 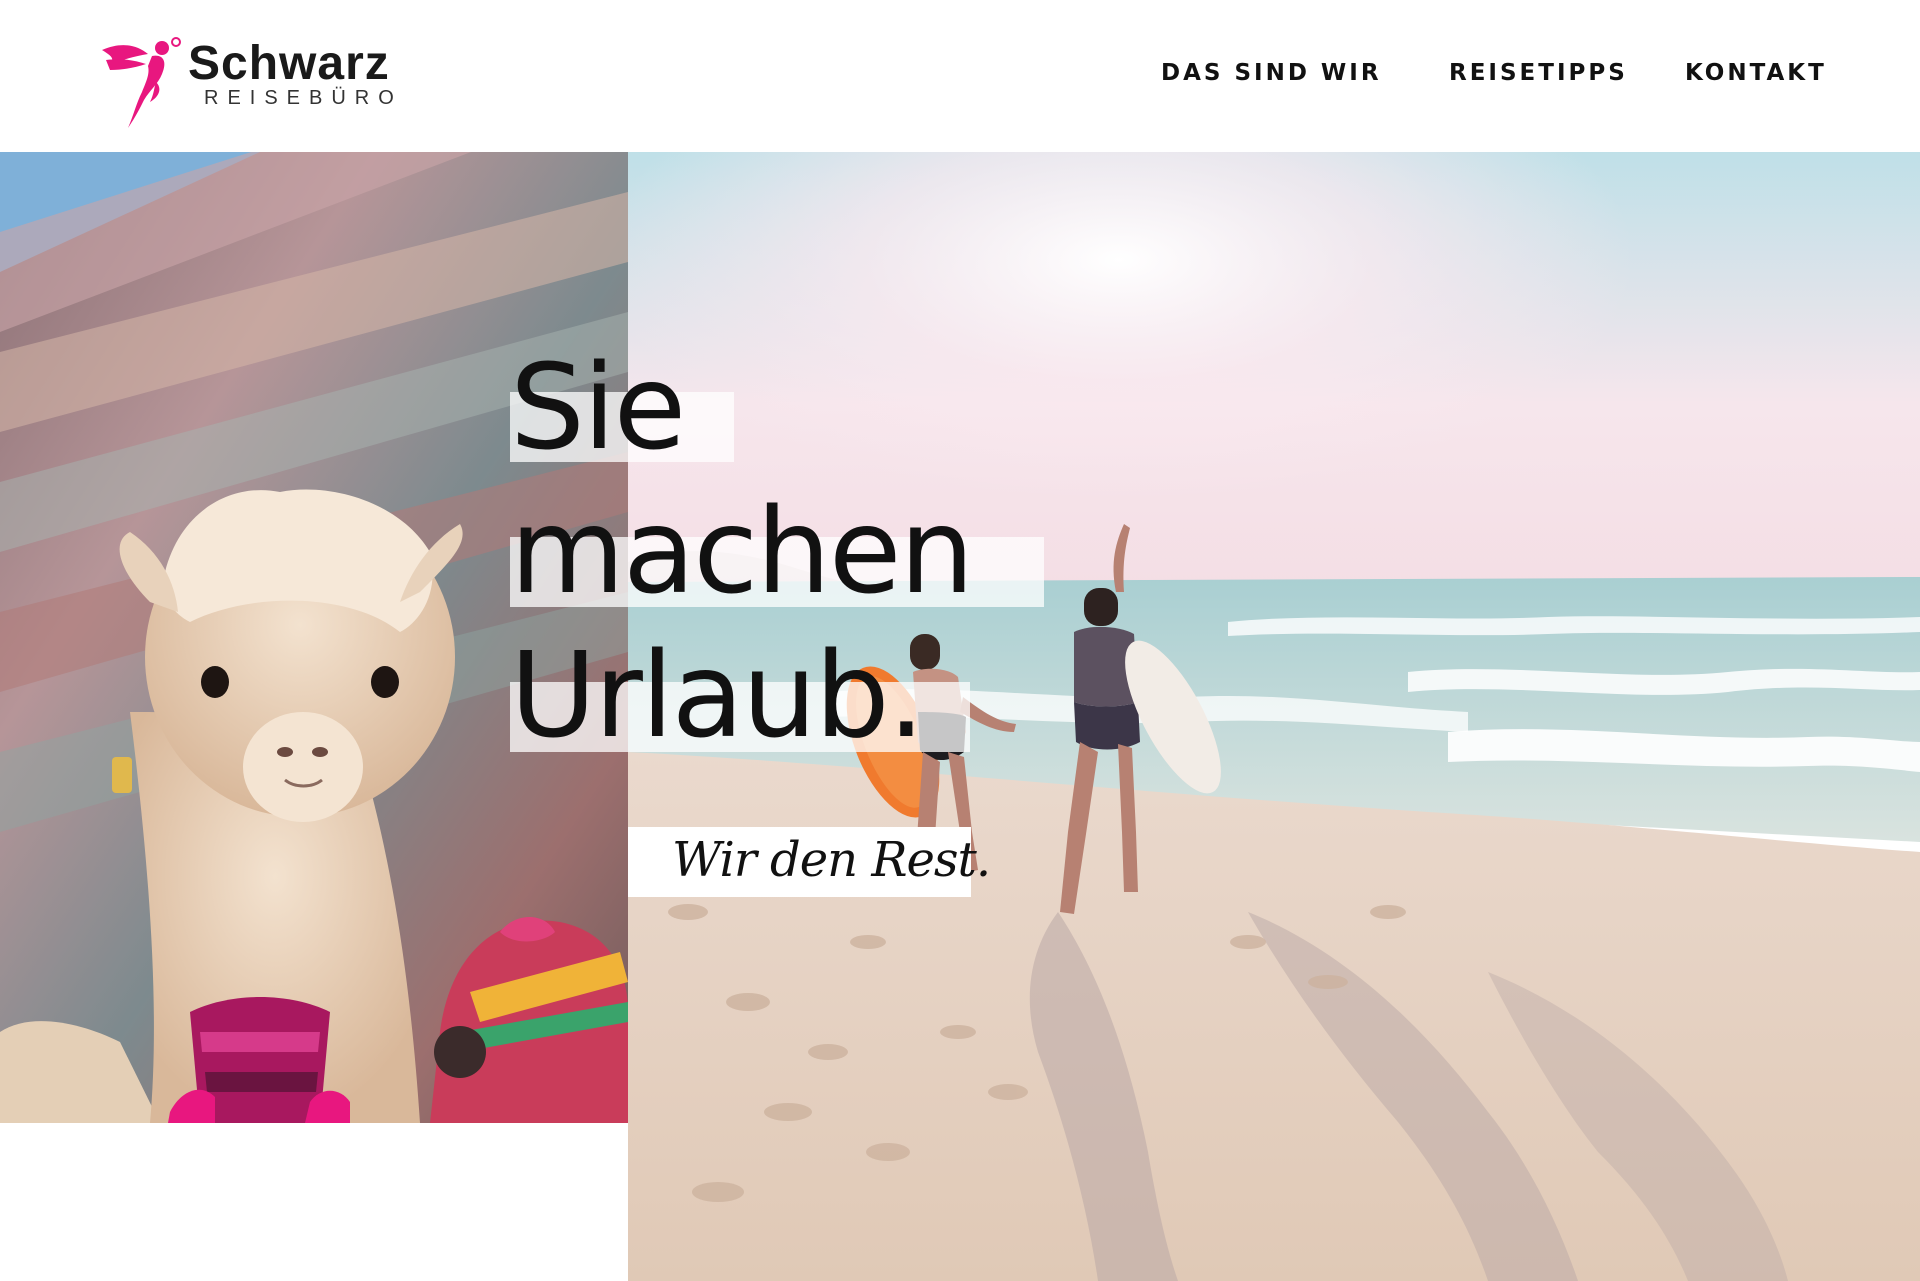 What do you see at coordinates (289, 63) in the screenshot?
I see `brand-name: Schwarz` at bounding box center [289, 63].